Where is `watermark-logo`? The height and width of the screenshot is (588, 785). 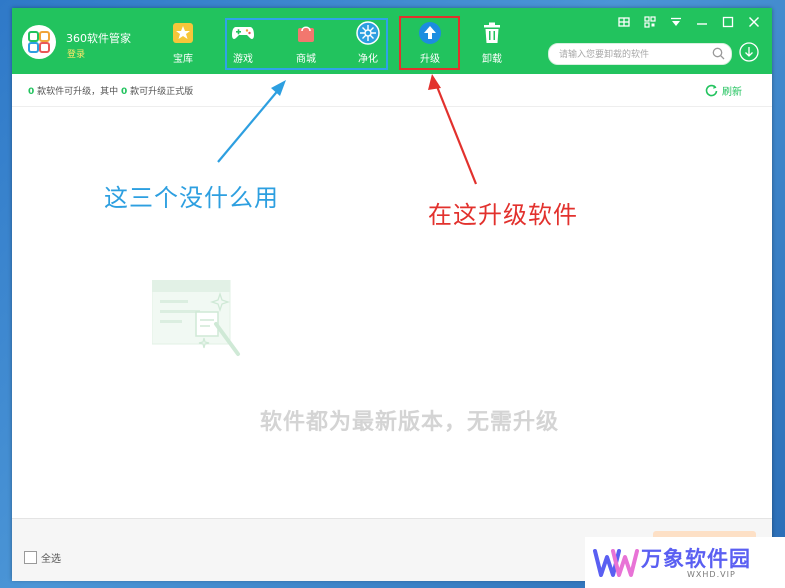
watermark-logo is located at coordinates (616, 563).